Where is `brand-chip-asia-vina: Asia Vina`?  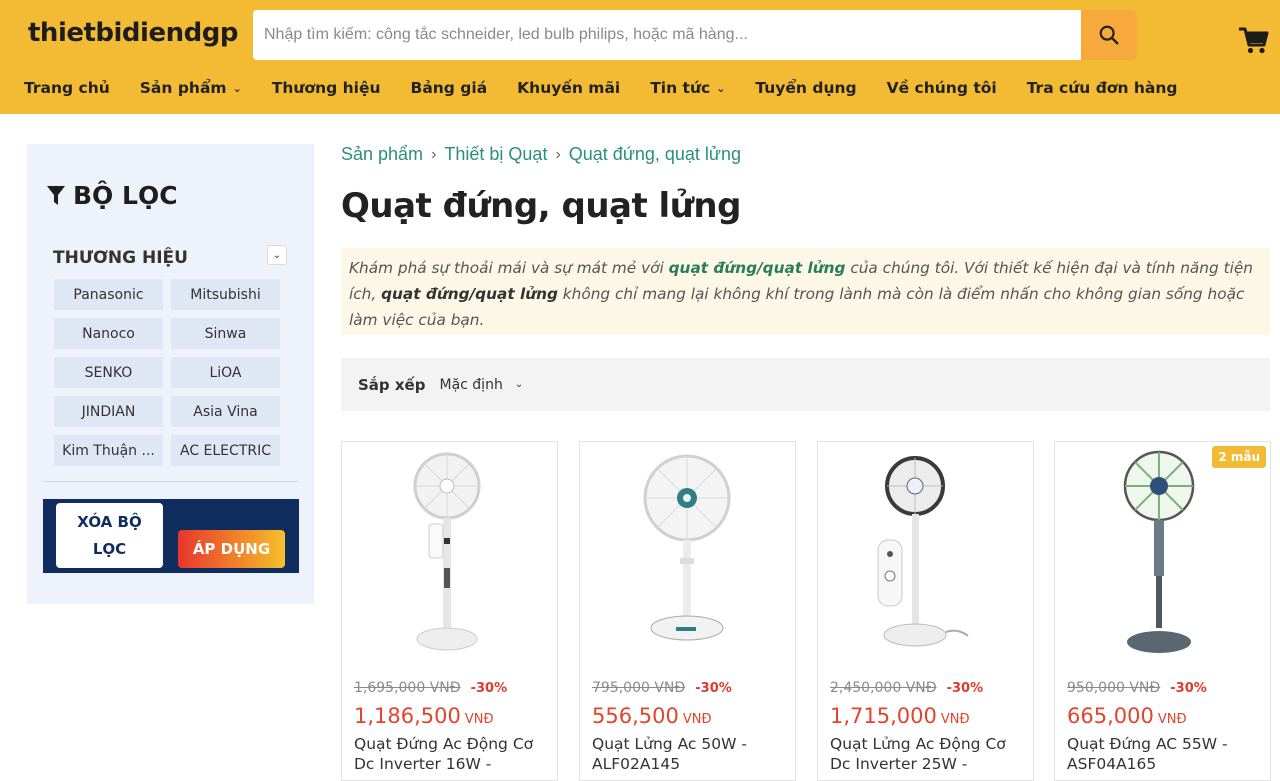 brand-chip-asia-vina: Asia Vina is located at coordinates (225, 411).